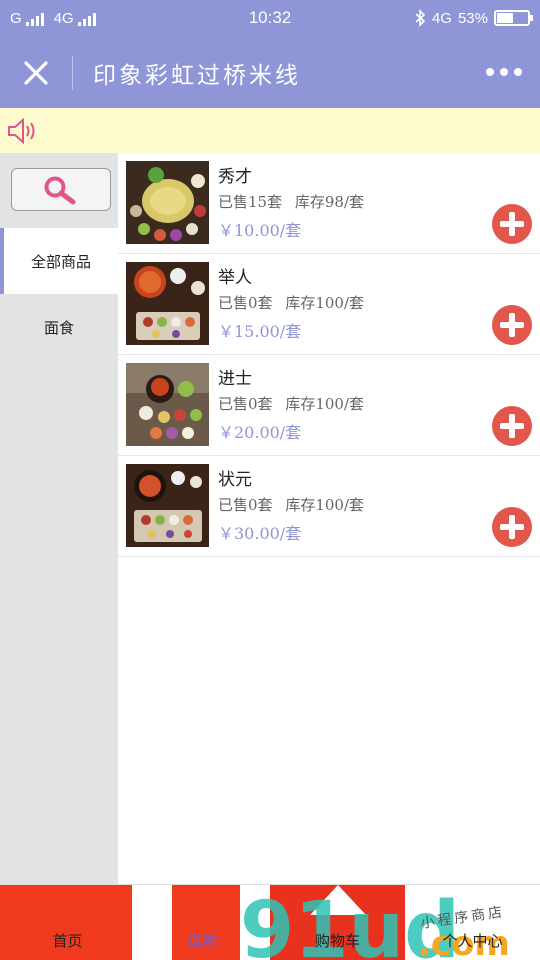 The image size is (540, 960). What do you see at coordinates (72, 73) in the screenshot?
I see `title-divider` at bounding box center [72, 73].